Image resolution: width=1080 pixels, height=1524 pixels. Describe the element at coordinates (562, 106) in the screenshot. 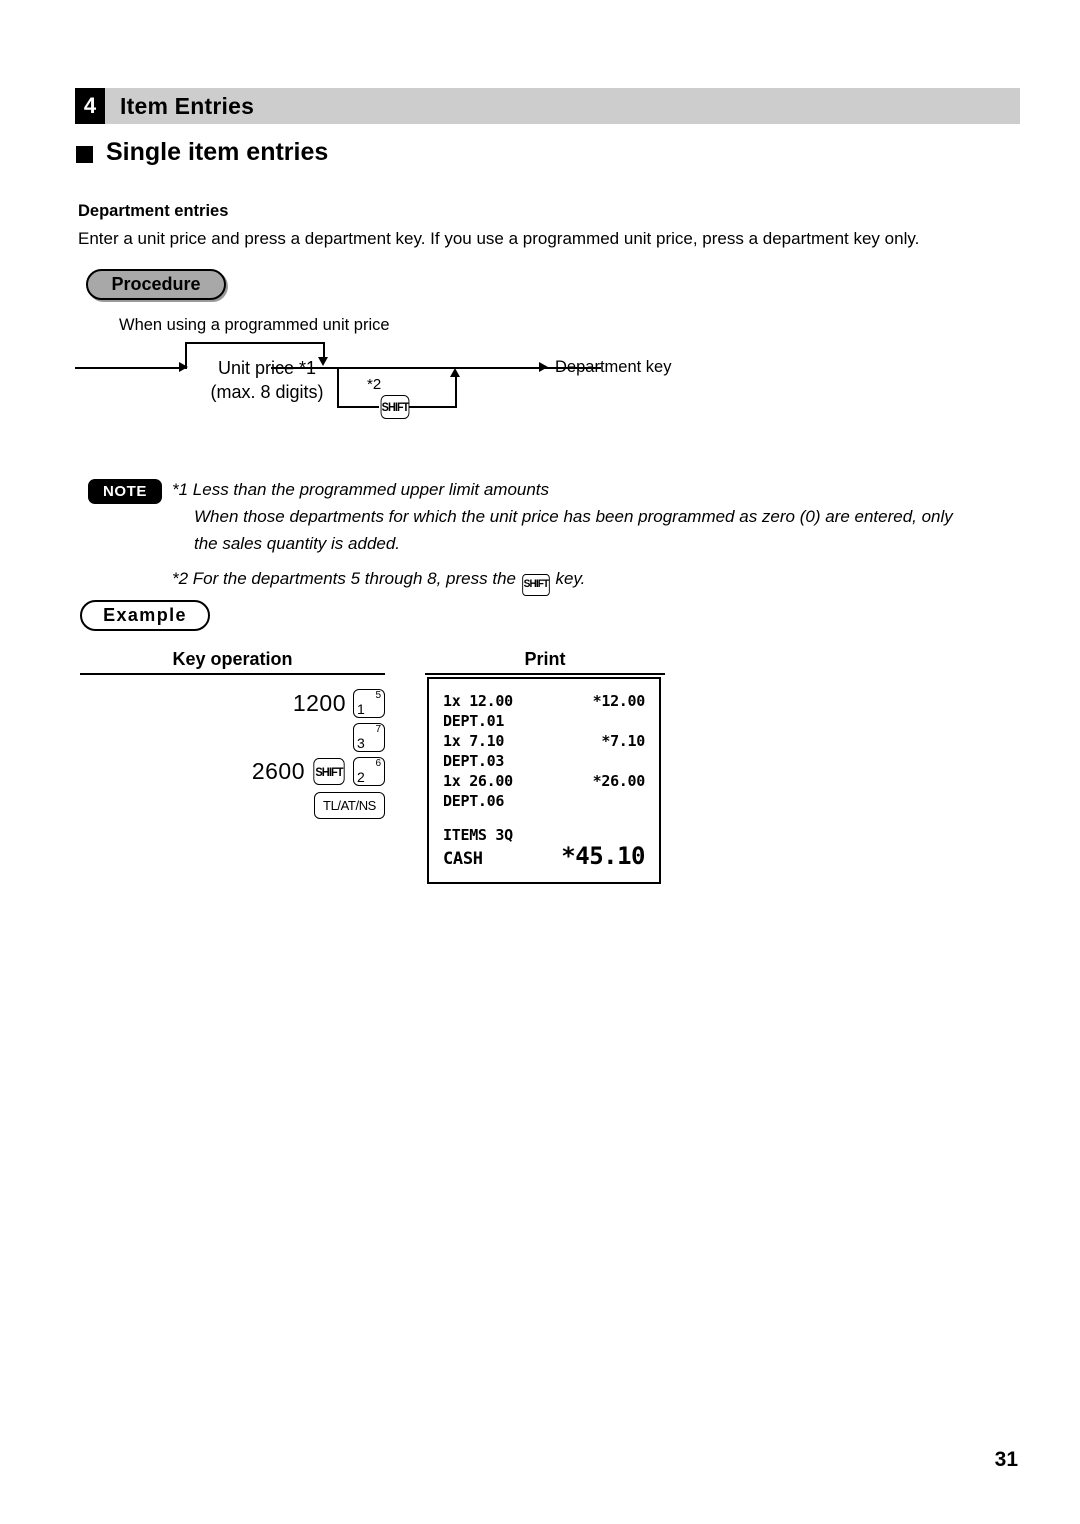

I see `section-title: Item Entries` at that location.